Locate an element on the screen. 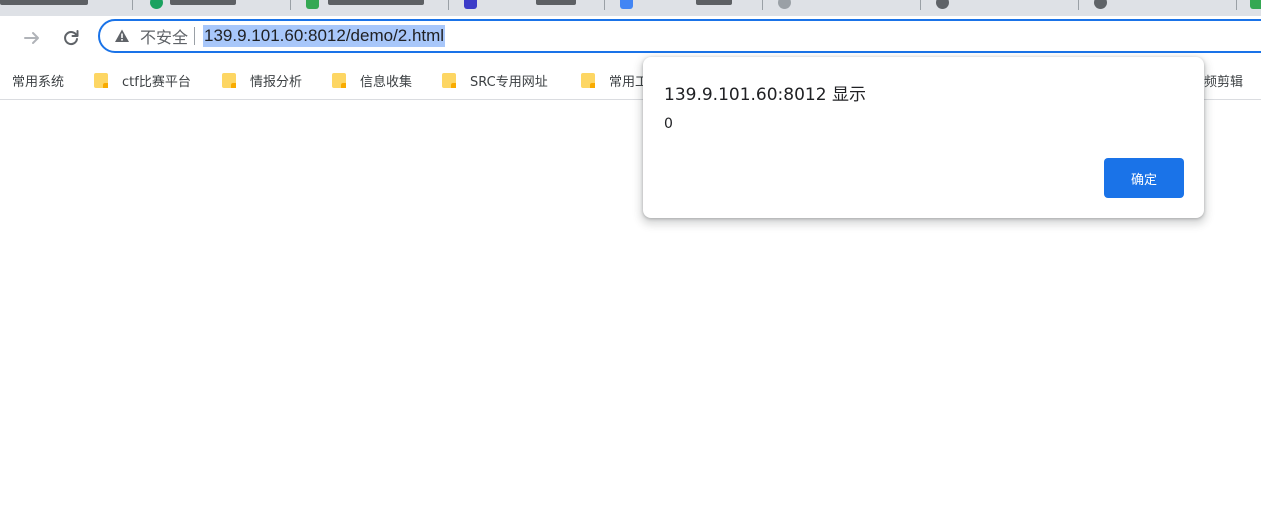 The height and width of the screenshot is (529, 1261). bookmark-label: 常用系统 is located at coordinates (38, 82).